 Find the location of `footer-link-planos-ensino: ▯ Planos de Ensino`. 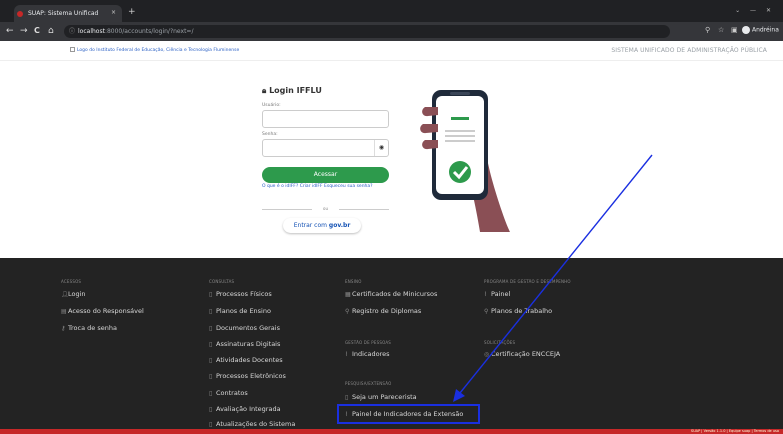

footer-link-planos-ensino: ▯ Planos de Ensino is located at coordinates (240, 311).